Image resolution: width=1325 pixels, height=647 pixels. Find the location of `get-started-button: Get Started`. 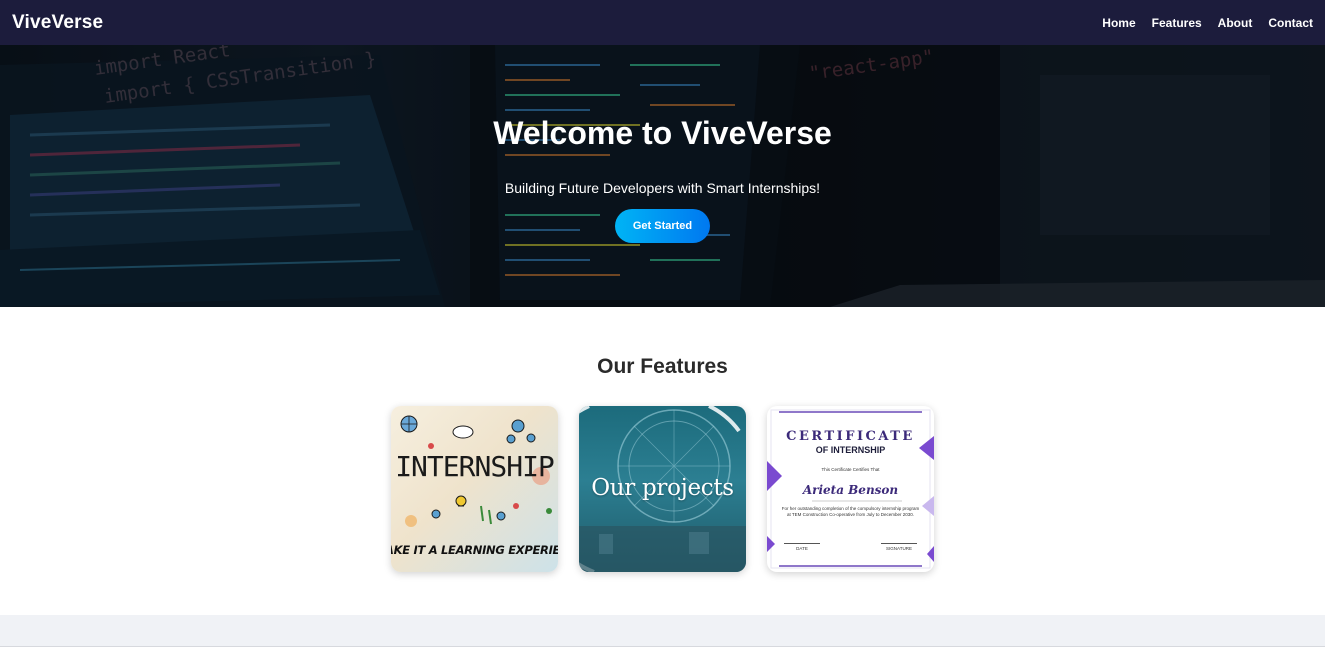

get-started-button: Get Started is located at coordinates (662, 226).